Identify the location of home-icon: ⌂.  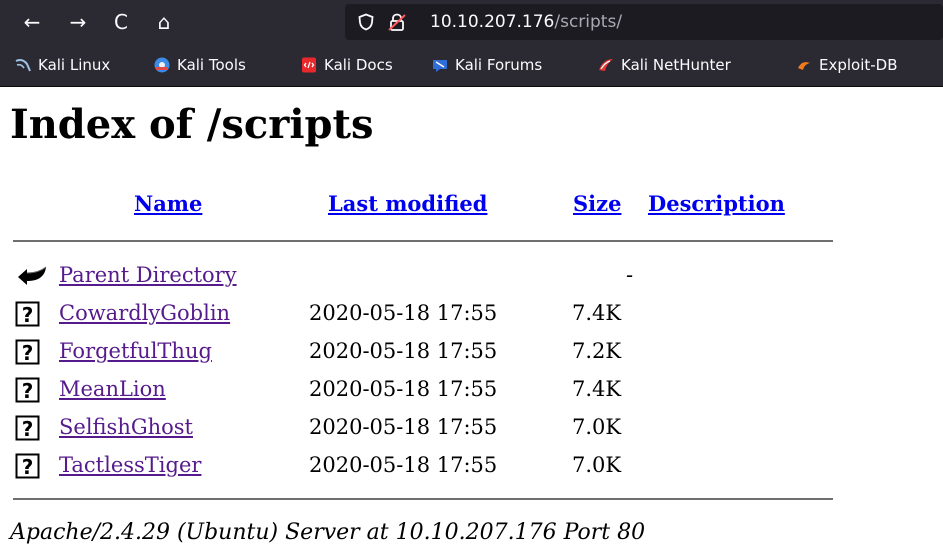
(164, 22).